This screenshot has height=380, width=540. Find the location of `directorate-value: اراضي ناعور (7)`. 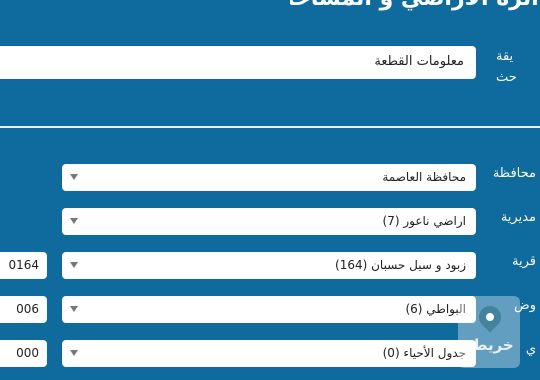

directorate-value: اراضي ناعور (7) is located at coordinates (424, 221).